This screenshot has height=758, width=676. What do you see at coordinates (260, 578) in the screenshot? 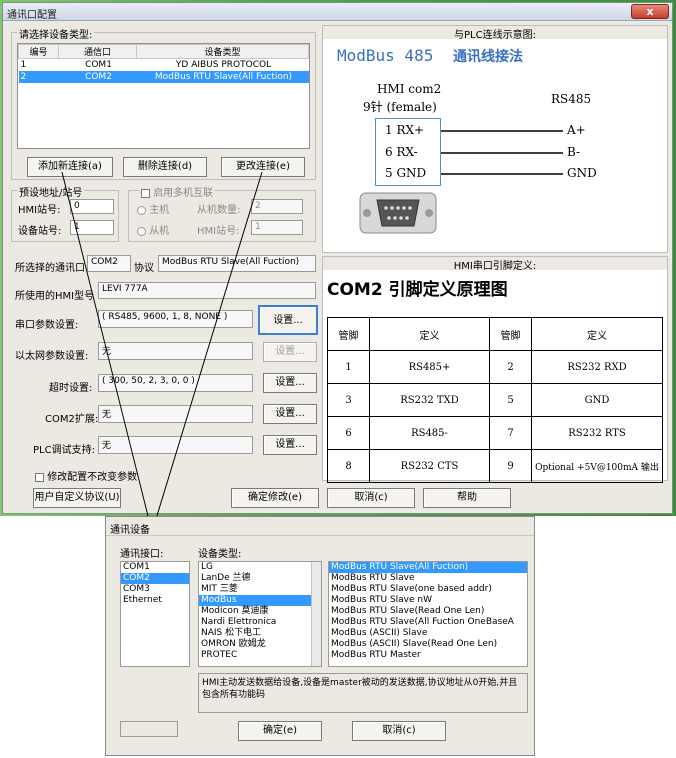
I see `type-item: LanDe 兰德` at bounding box center [260, 578].